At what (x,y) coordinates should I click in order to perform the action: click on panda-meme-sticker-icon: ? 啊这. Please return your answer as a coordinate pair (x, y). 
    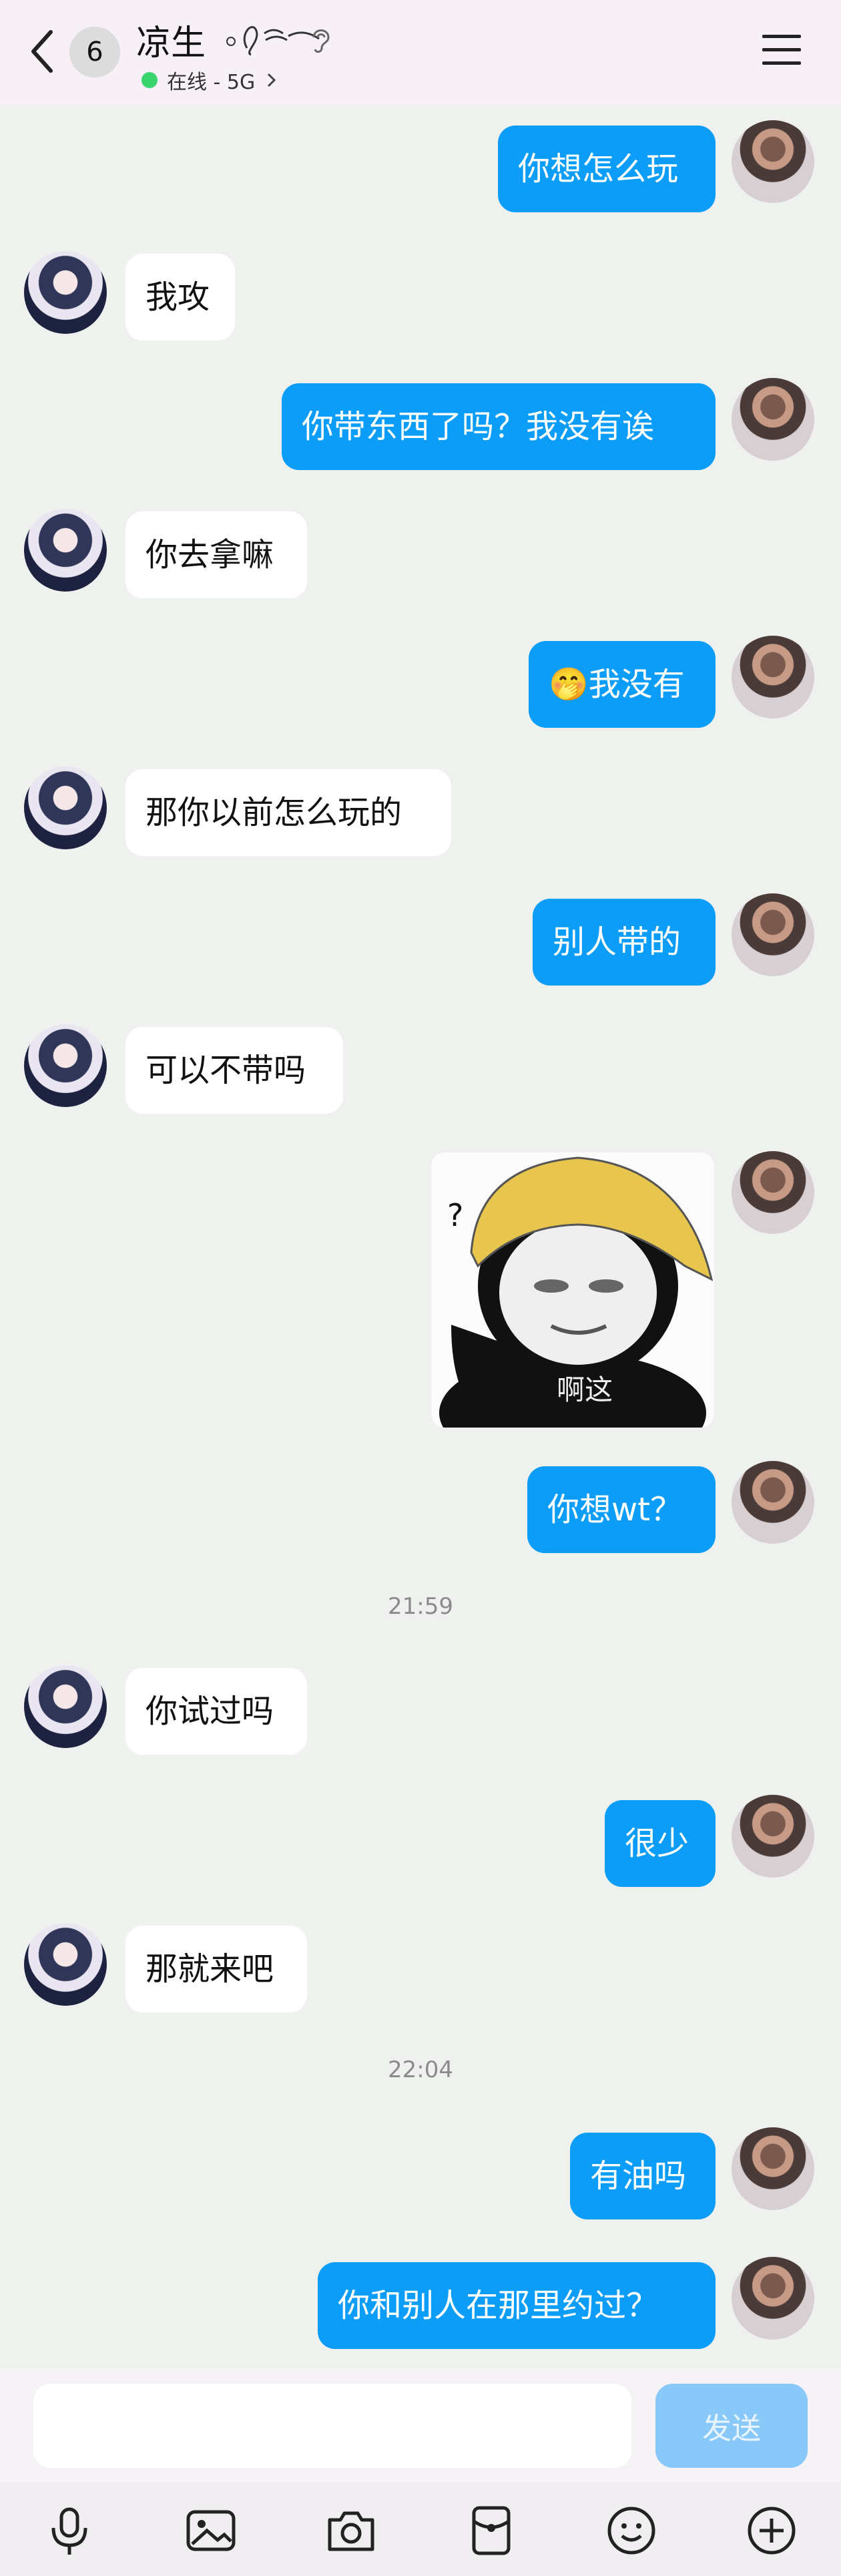
    Looking at the image, I should click on (572, 1290).